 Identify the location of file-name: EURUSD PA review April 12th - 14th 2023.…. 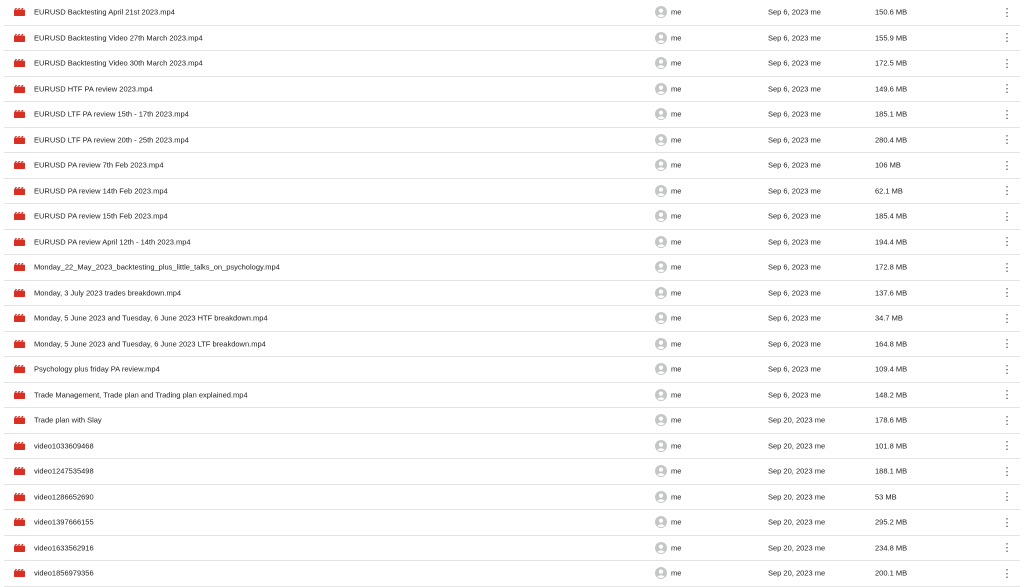
(112, 241).